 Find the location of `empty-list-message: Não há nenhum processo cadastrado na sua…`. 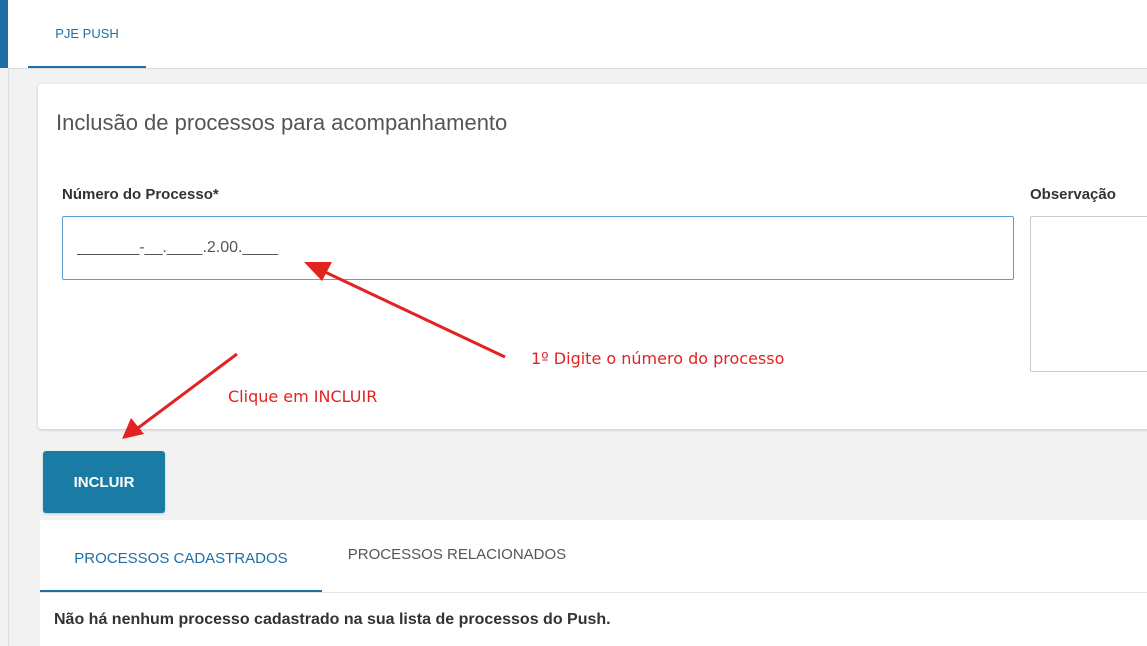

empty-list-message: Não há nenhum processo cadastrado na sua… is located at coordinates (332, 619).